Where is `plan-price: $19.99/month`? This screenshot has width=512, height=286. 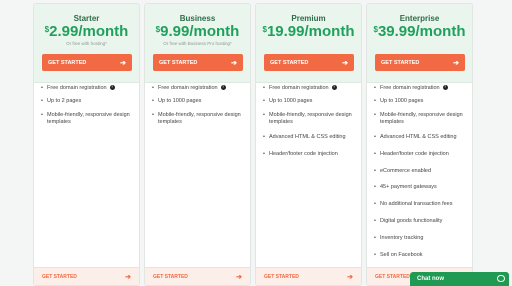
plan-price: $19.99/month is located at coordinates (308, 32).